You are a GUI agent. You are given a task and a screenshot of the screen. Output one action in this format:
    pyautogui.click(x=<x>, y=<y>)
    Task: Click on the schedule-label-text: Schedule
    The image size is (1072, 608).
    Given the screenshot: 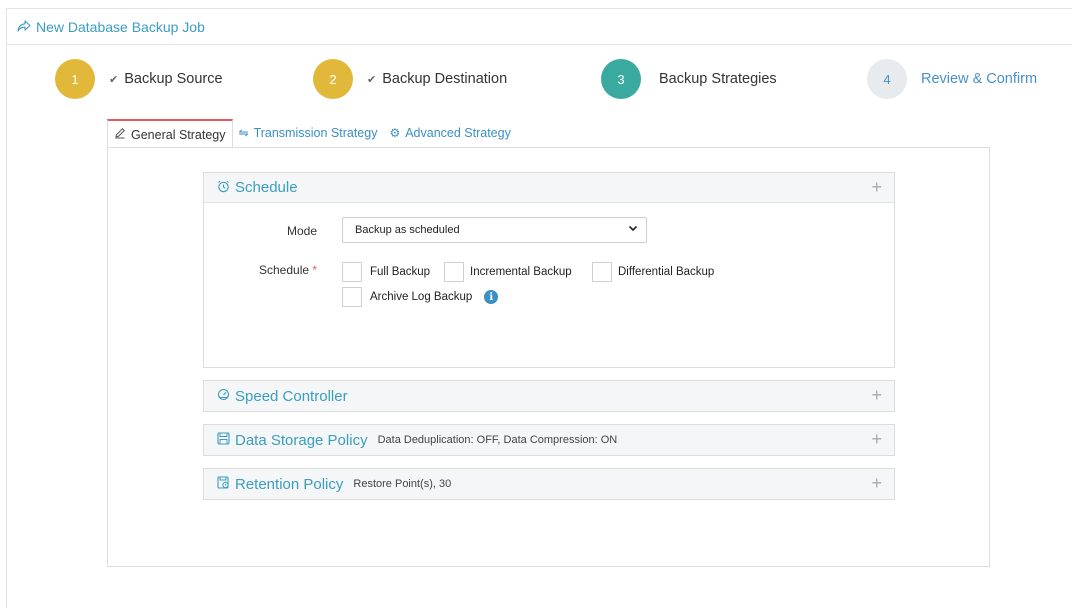 What is the action you would take?
    pyautogui.click(x=284, y=270)
    